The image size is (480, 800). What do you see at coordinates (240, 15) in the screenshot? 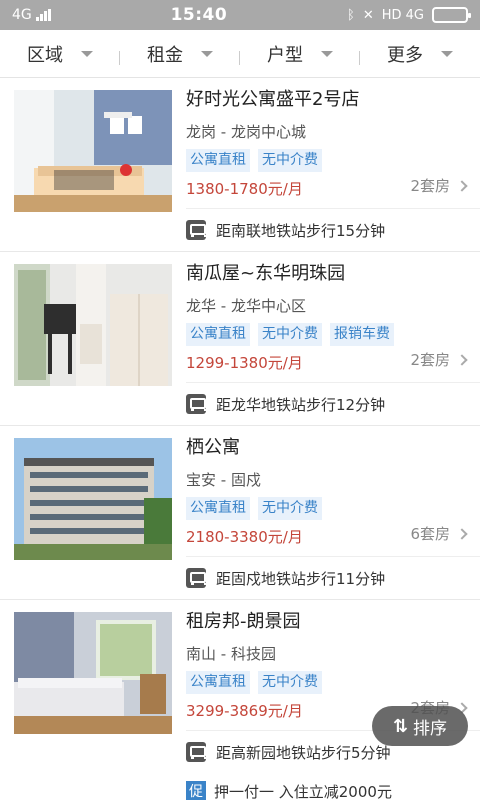
I see `status-bar: 4G 15:40 ᛒ ✕ HD 4G` at bounding box center [240, 15].